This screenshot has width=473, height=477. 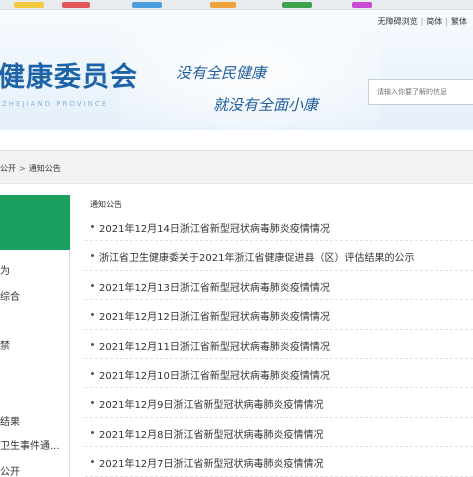 I want to click on news-link: 2021年12月10日浙江省新型冠状病毒肺炎疫情情况, so click(x=214, y=374).